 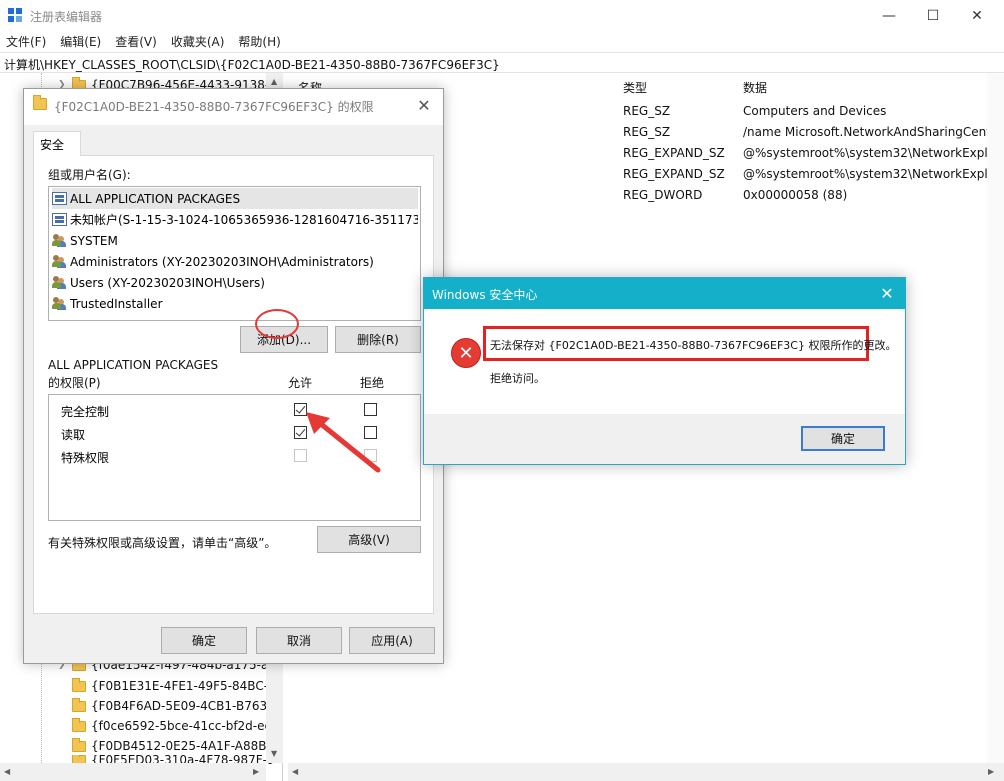 I want to click on tree-item: {F0B1E31E-4FE1-49F5-84BC-4E, so click(x=170, y=686).